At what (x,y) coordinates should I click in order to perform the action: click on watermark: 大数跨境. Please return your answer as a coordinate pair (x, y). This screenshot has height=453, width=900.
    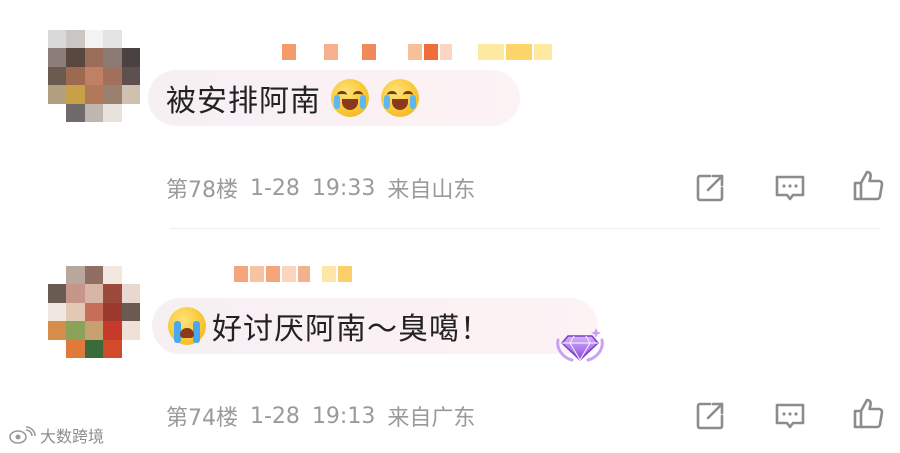
    Looking at the image, I should click on (56, 435).